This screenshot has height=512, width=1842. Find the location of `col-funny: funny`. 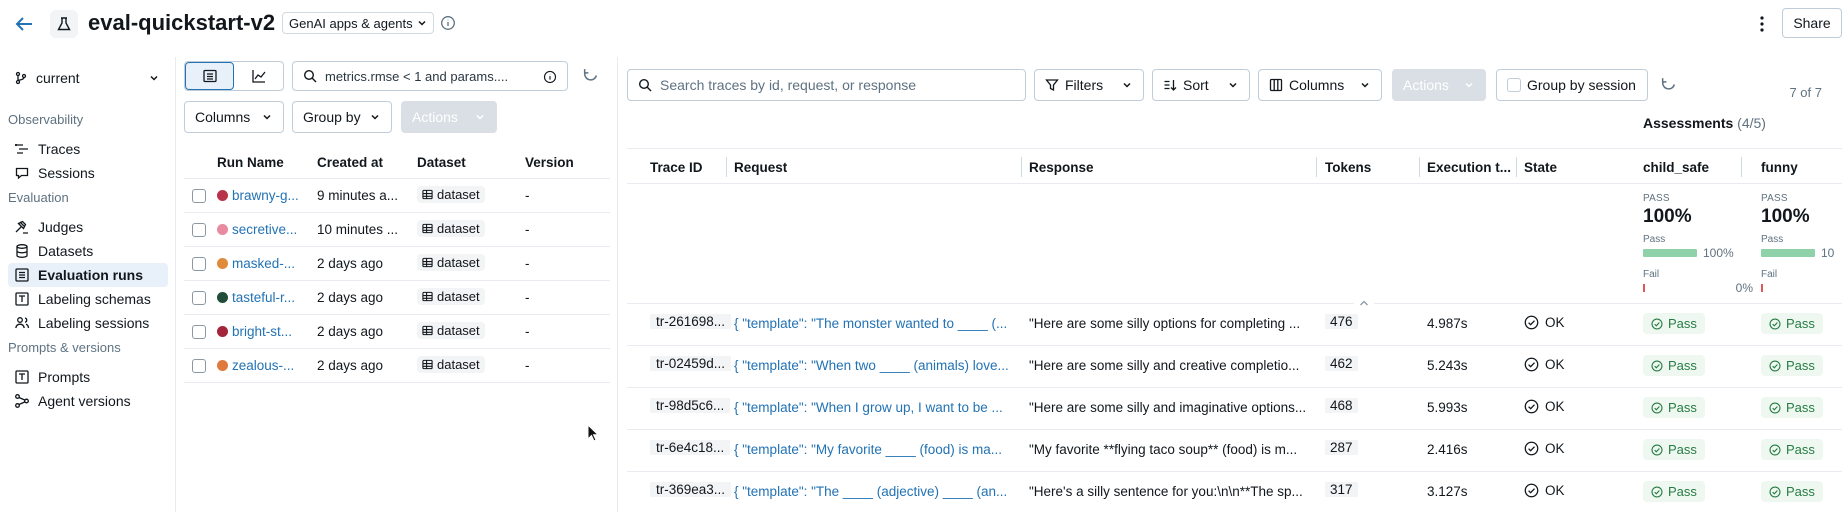

col-funny: funny is located at coordinates (1779, 167).